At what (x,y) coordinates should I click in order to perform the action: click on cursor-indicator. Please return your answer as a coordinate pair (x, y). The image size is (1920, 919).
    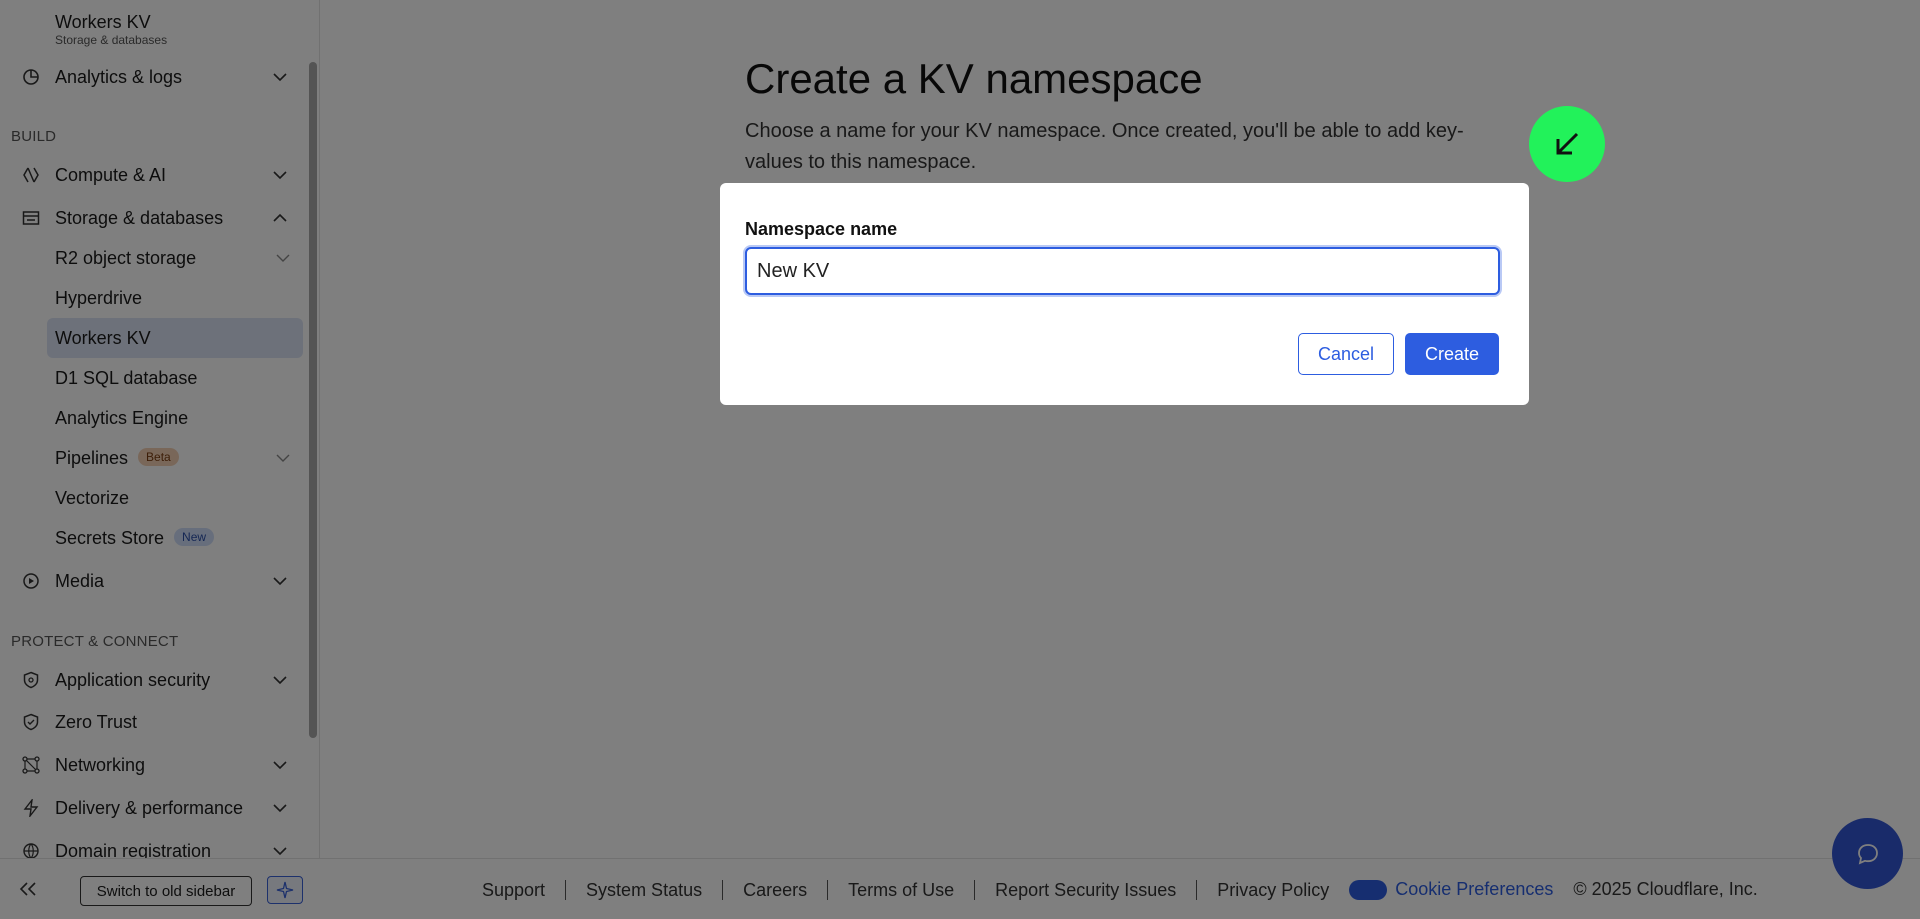
    Looking at the image, I should click on (1567, 144).